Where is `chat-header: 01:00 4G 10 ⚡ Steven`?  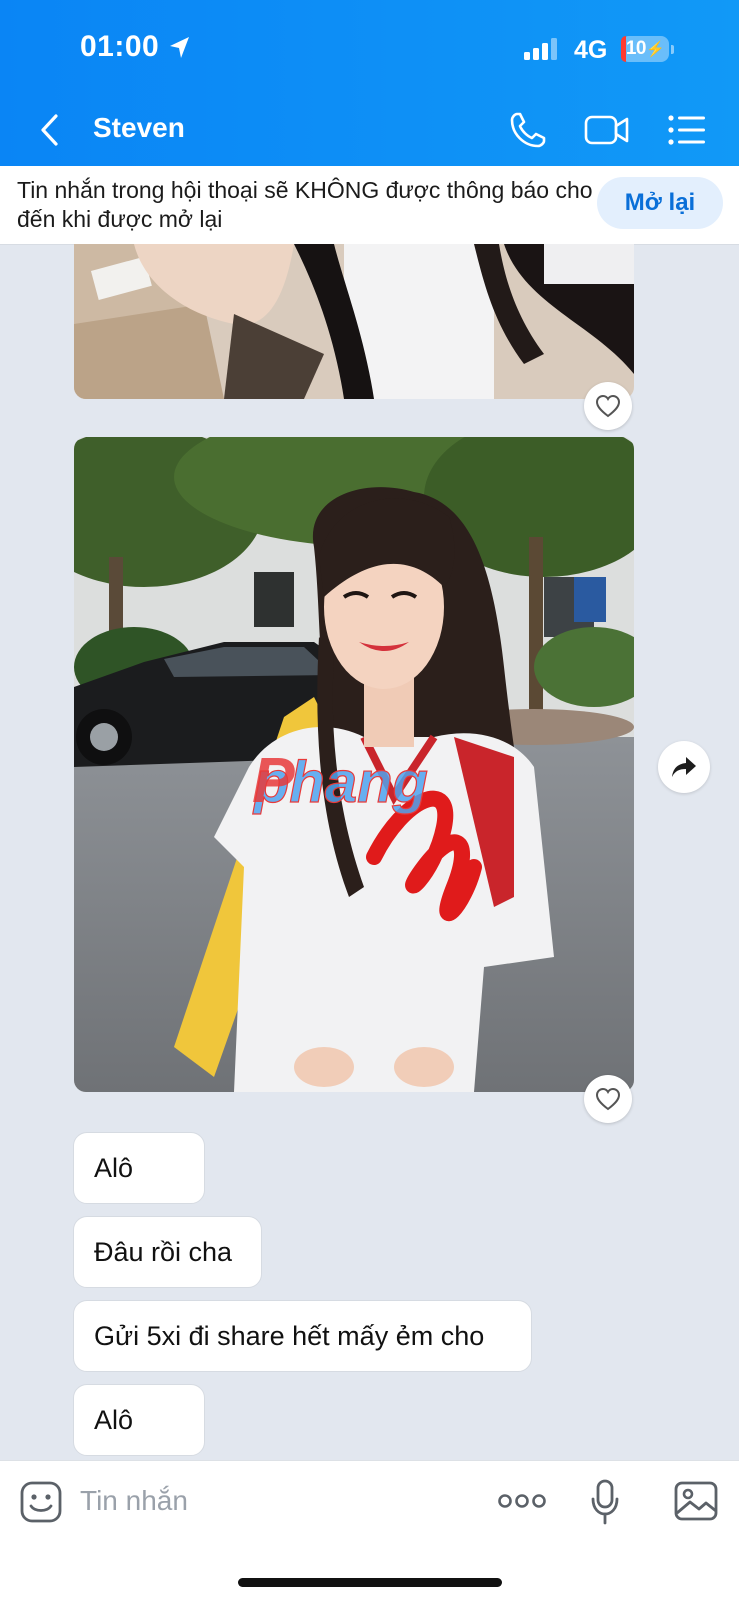
chat-header: 01:00 4G 10 ⚡ Steven is located at coordinates (369, 83).